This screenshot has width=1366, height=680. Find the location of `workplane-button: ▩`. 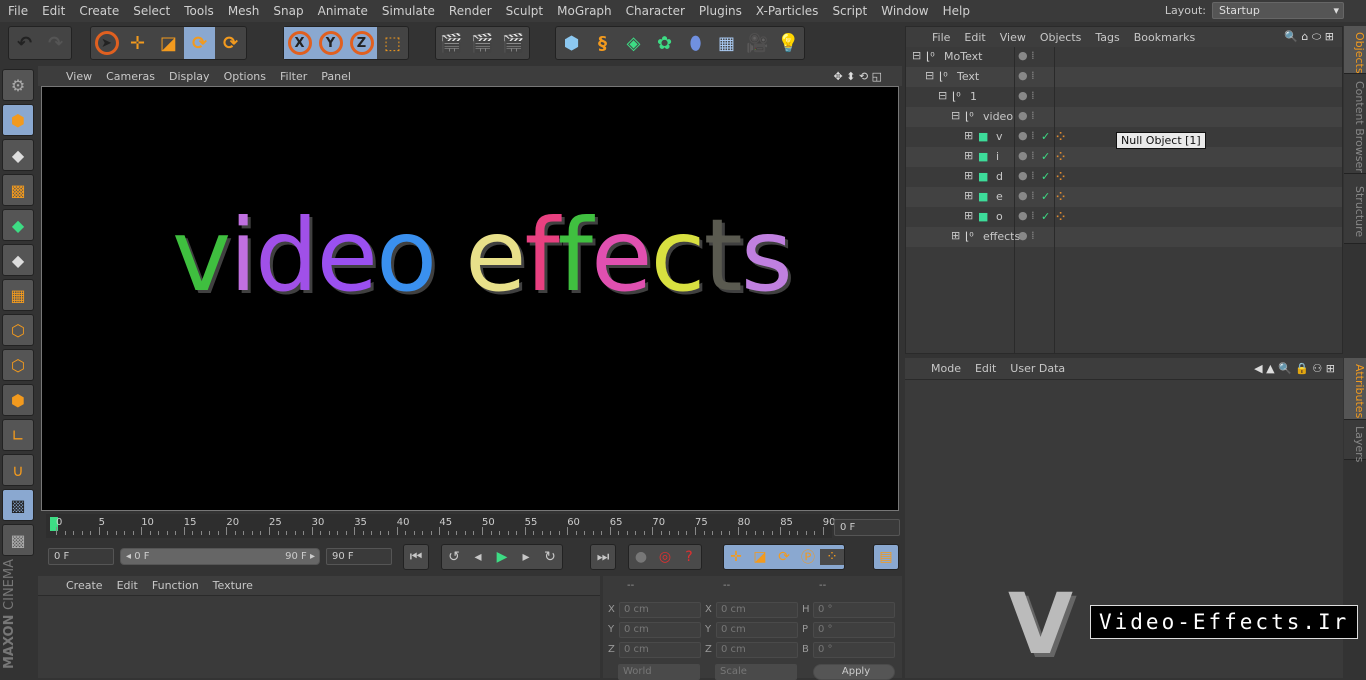

workplane-button: ▩ is located at coordinates (18, 190).